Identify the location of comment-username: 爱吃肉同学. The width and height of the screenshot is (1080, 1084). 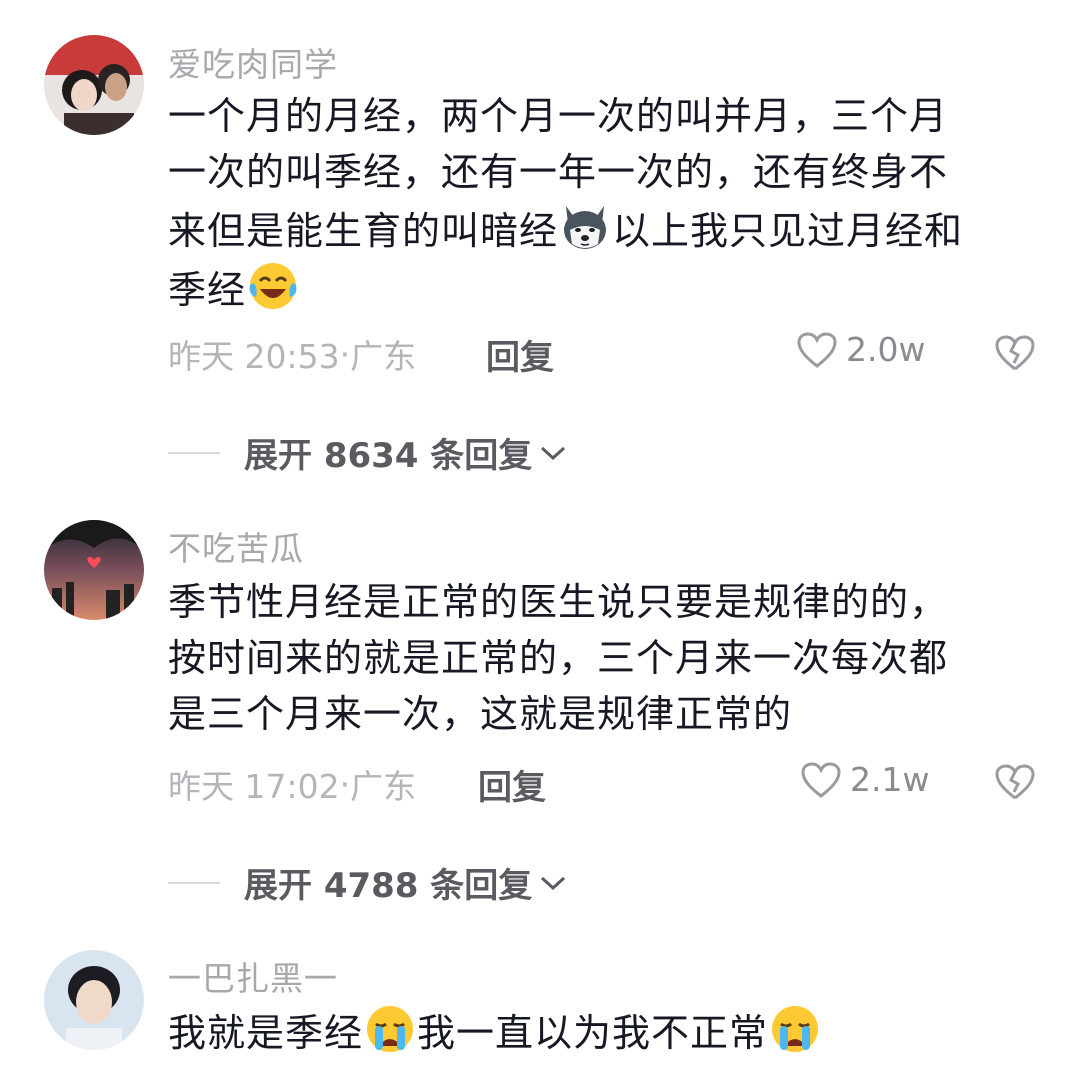
(253, 62).